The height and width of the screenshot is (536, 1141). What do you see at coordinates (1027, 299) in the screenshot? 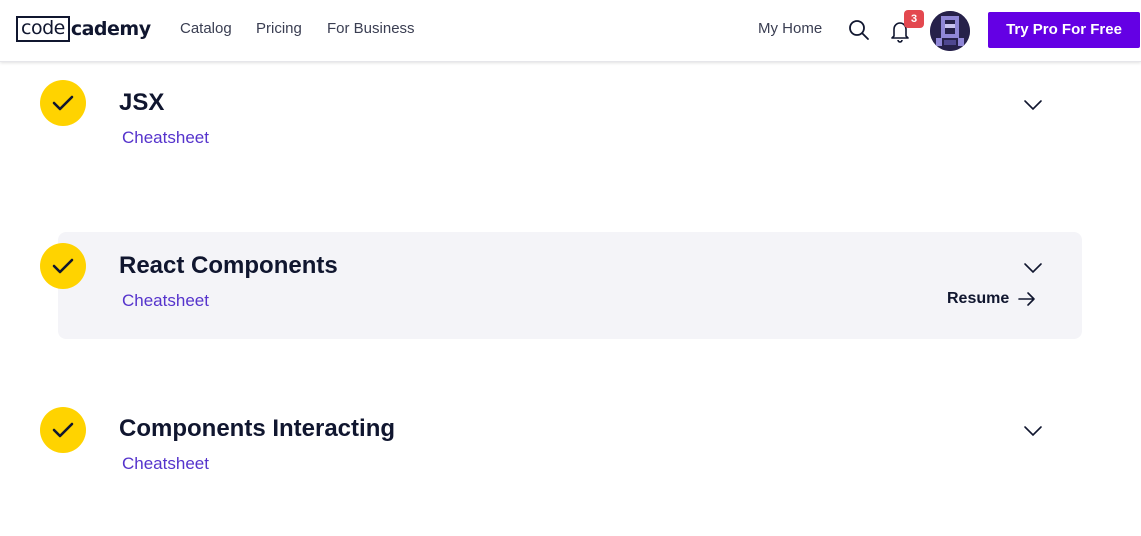
I see `arrow-right-icon` at bounding box center [1027, 299].